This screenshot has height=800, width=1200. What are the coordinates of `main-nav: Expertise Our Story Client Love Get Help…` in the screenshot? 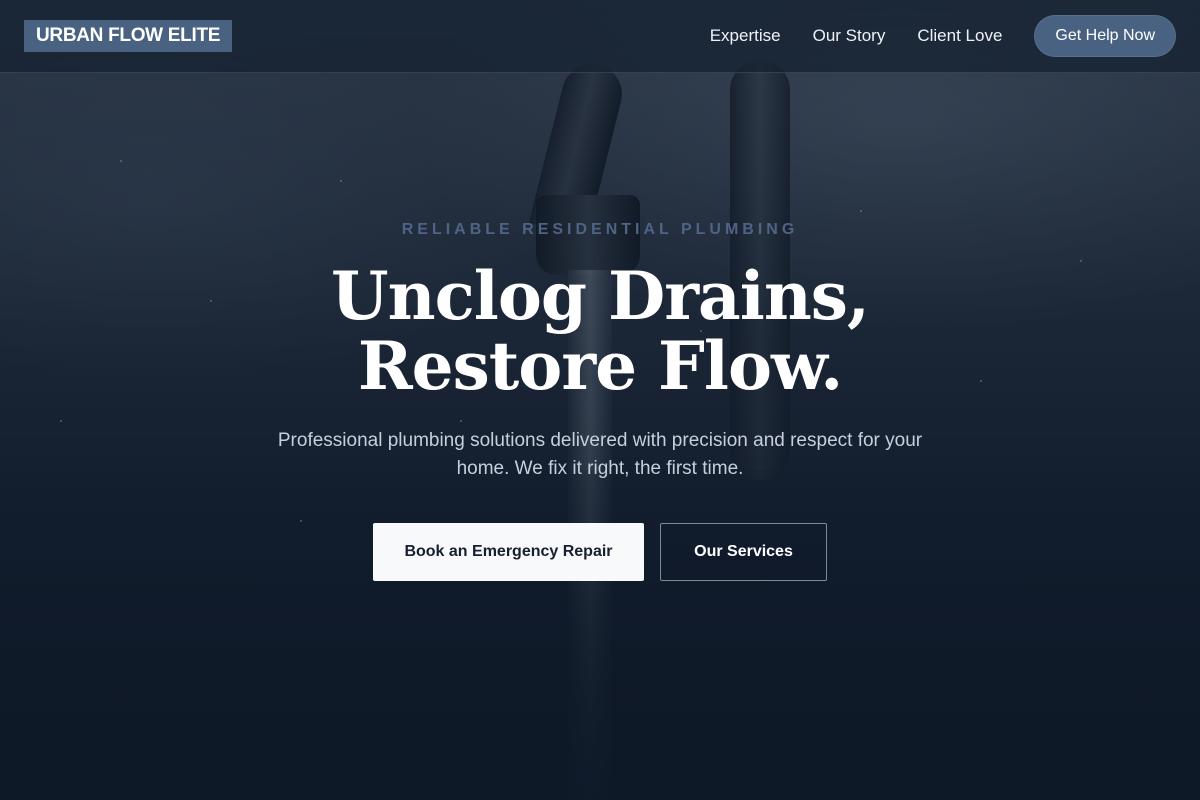 It's located at (943, 36).